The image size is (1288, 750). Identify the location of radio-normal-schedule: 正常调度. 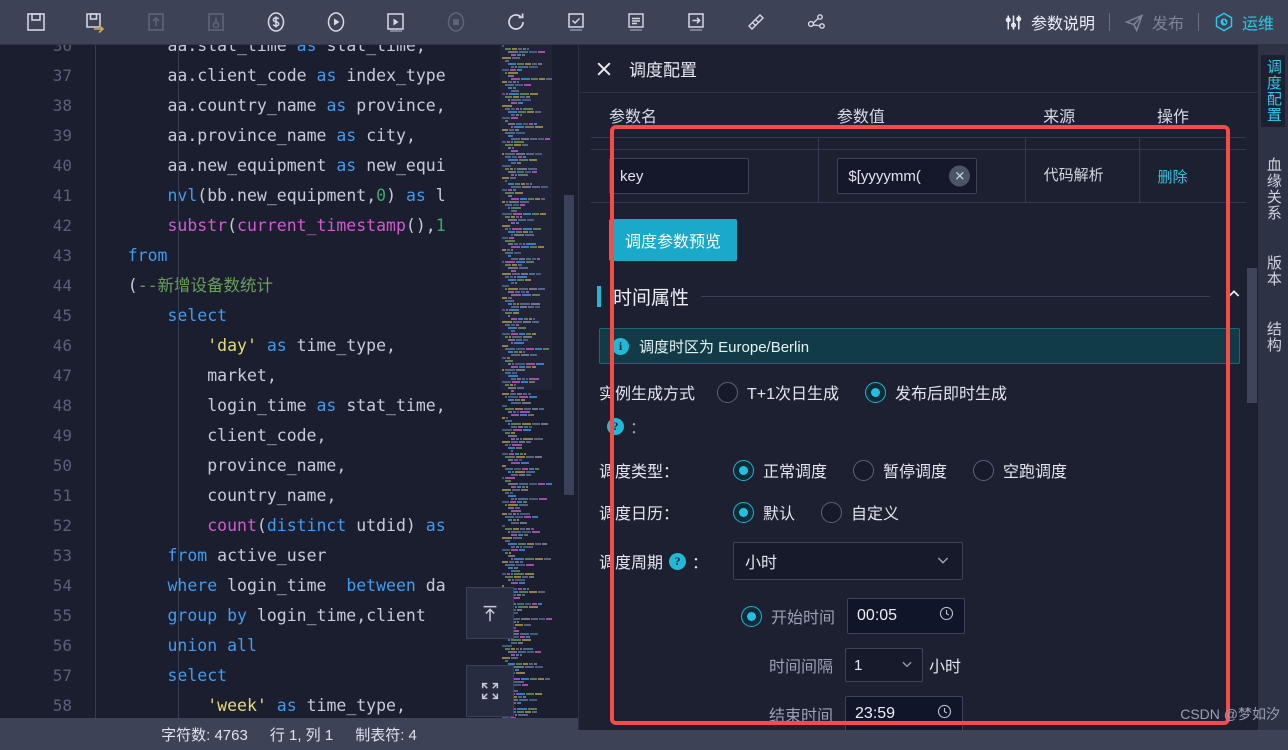
(780, 470).